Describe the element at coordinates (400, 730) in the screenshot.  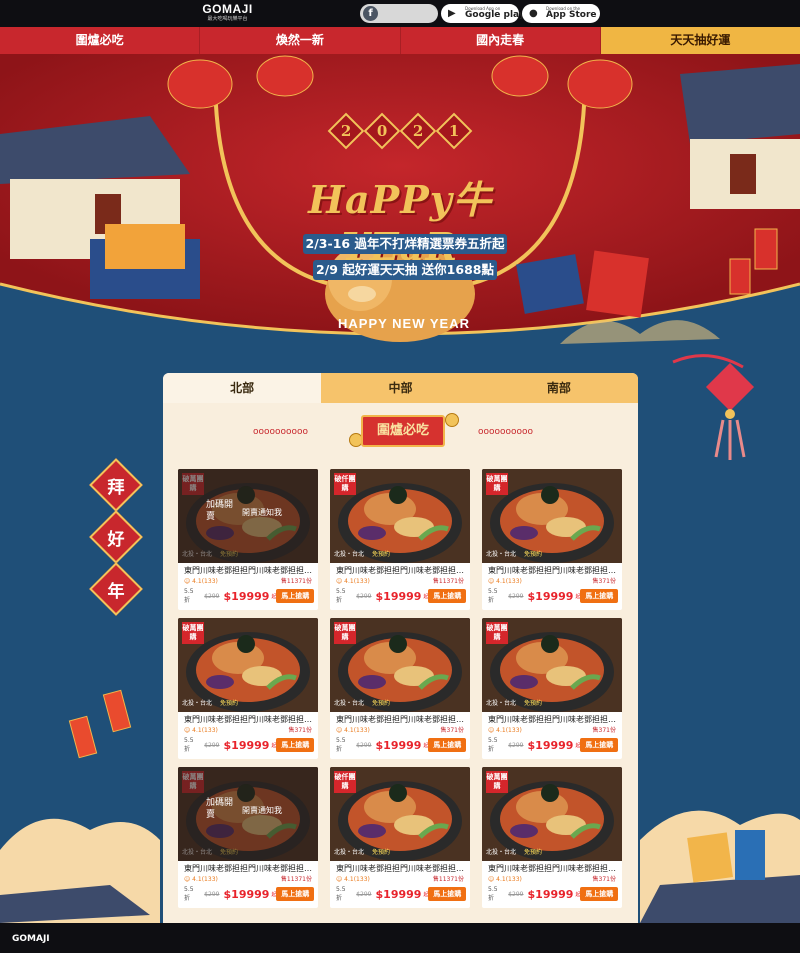
I see `product-meta: ☺ 4.1(133) 售371份` at that location.